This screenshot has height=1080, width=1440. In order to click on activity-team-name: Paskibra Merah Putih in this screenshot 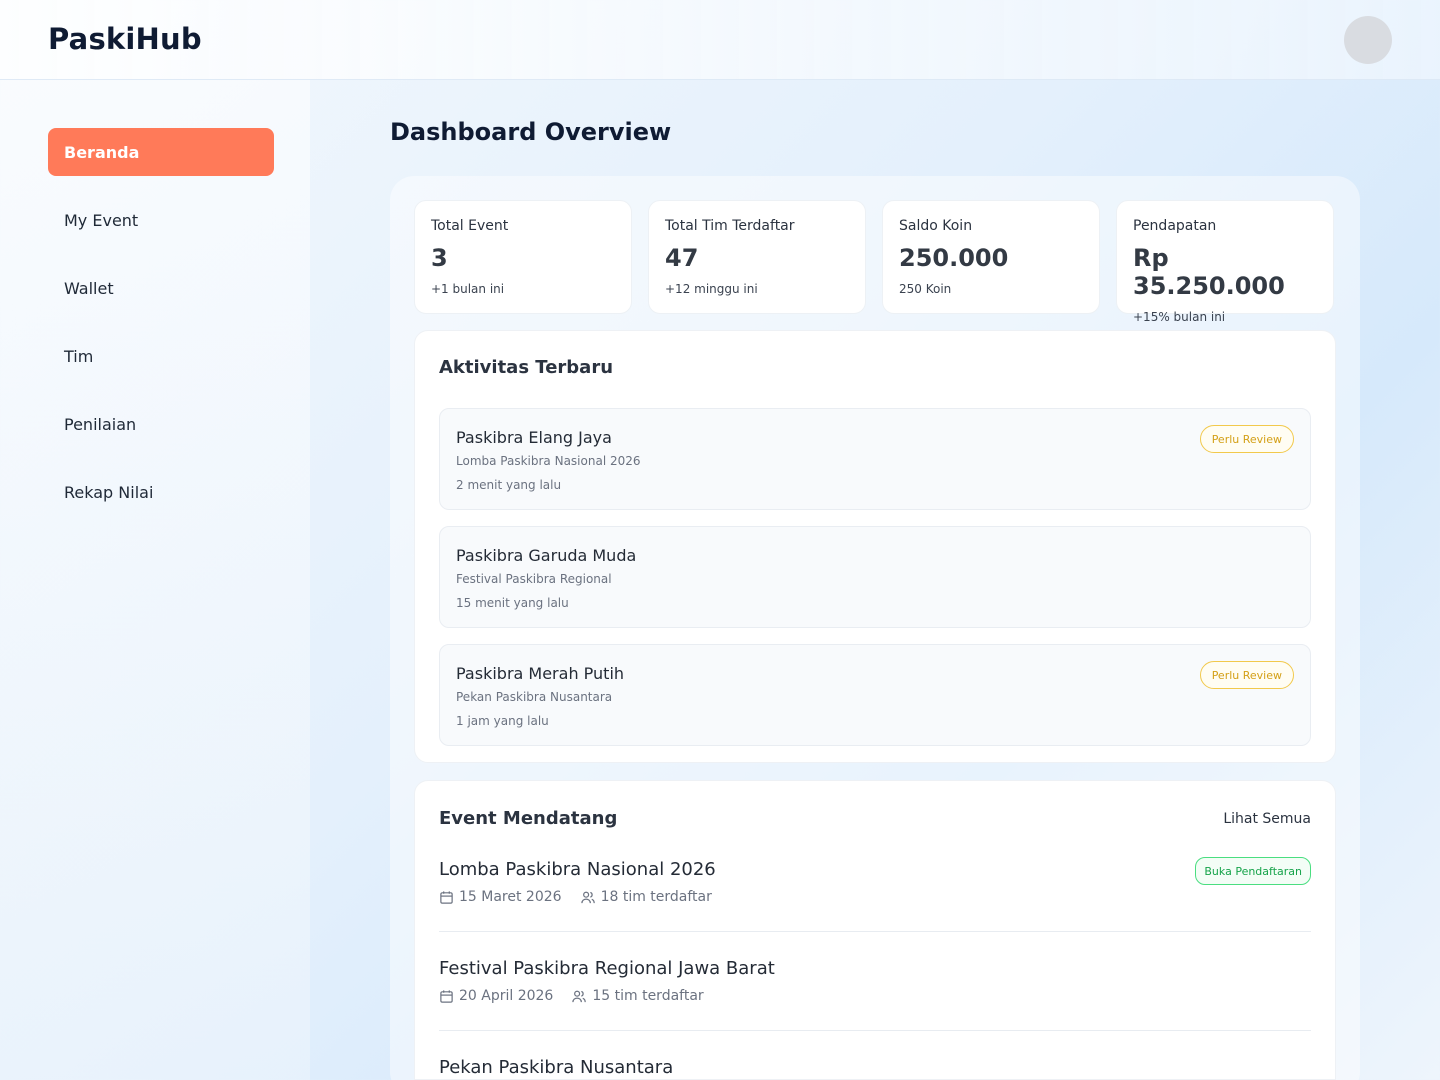, I will do `click(540, 673)`.